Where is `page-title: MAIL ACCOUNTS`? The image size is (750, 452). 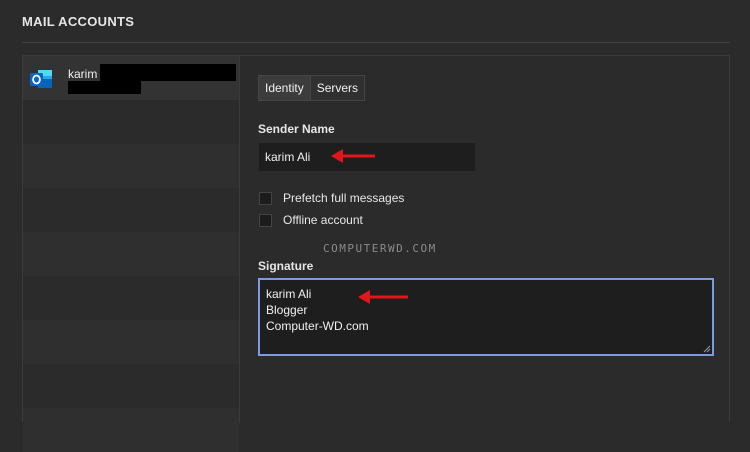
page-title: MAIL ACCOUNTS is located at coordinates (78, 21).